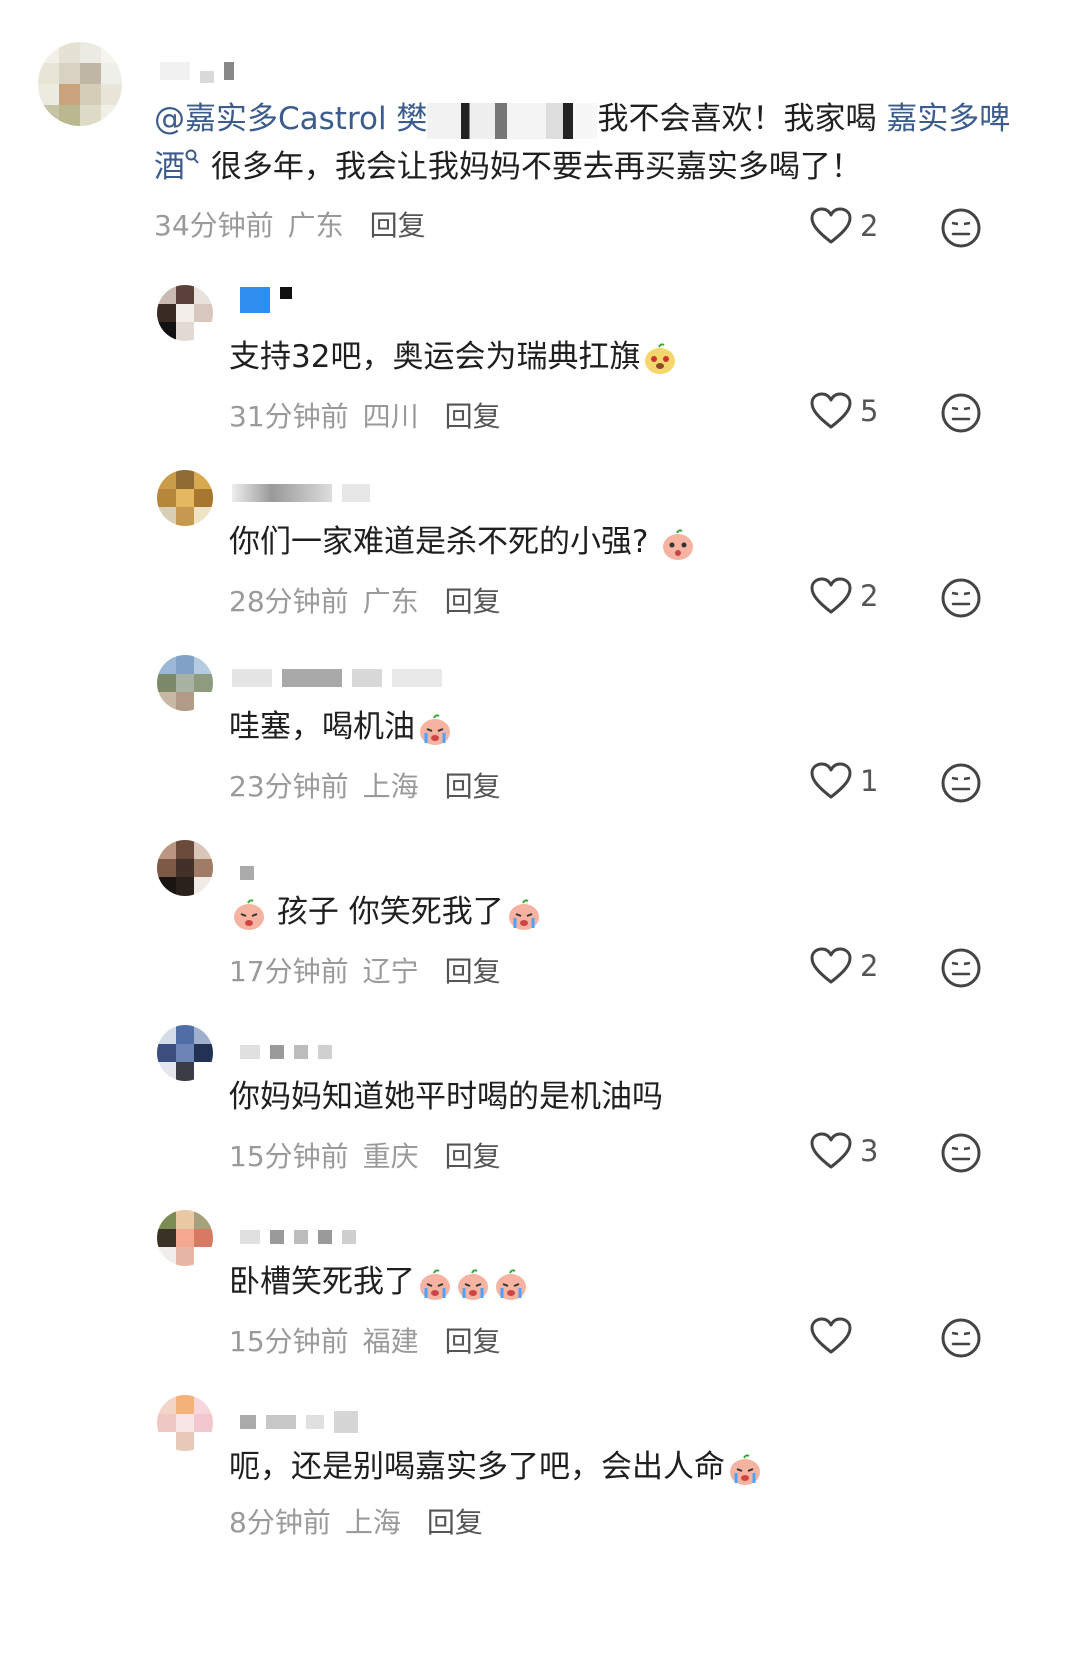  I want to click on location: 四川, so click(390, 416).